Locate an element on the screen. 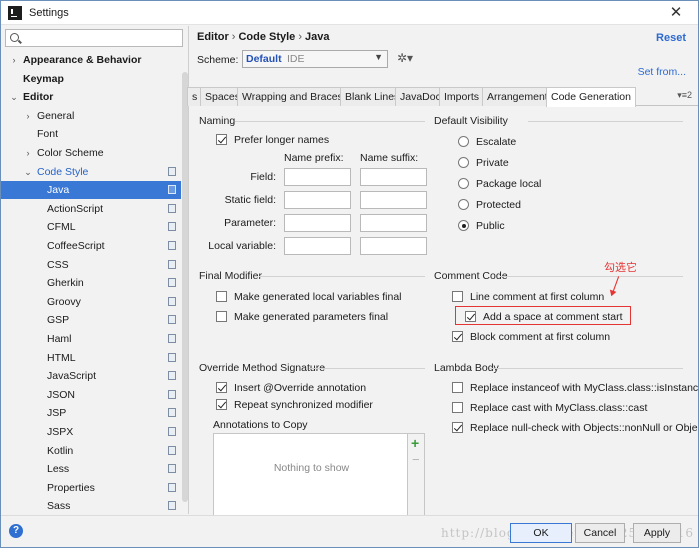 The height and width of the screenshot is (548, 699). scheme-name: Default is located at coordinates (264, 59).